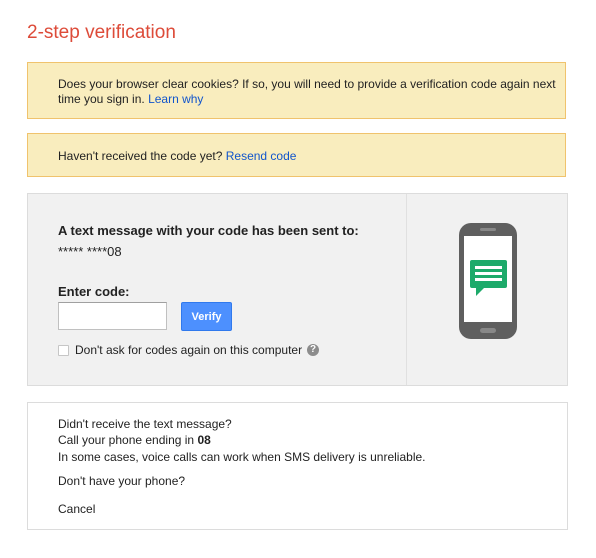  Describe the element at coordinates (203, 440) in the screenshot. I see `call-link-digits: 08` at that location.